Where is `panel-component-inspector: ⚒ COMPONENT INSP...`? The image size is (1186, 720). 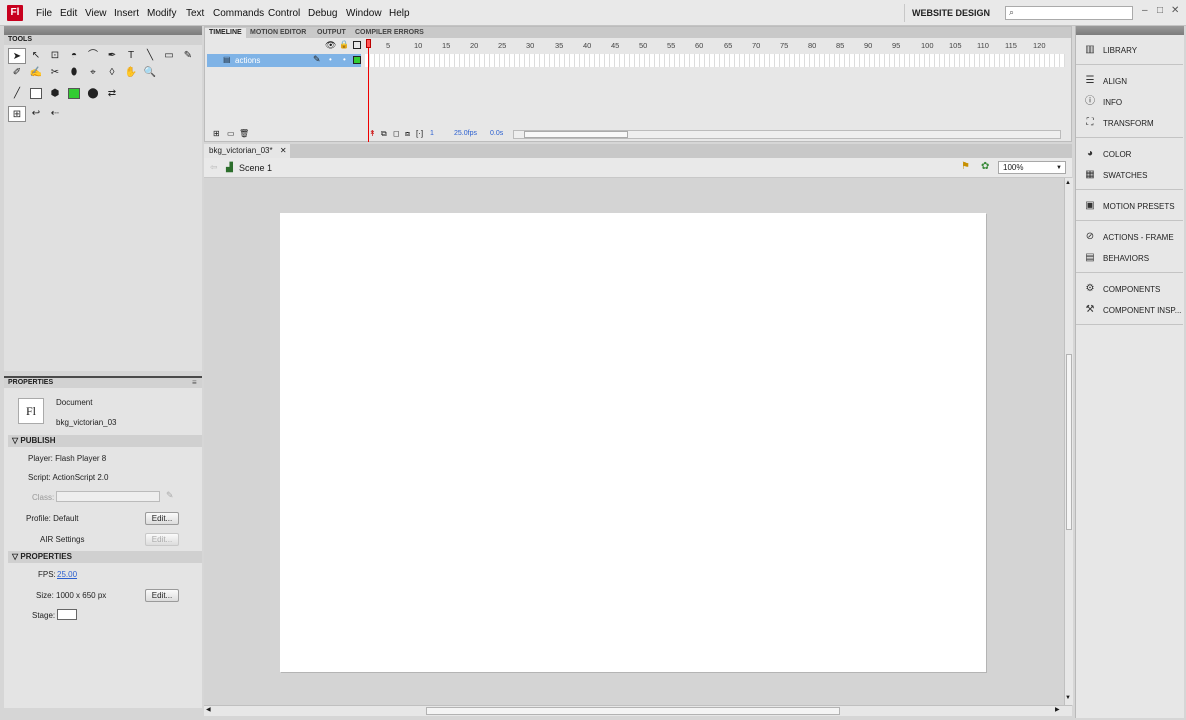 panel-component-inspector: ⚒ COMPONENT INSP... is located at coordinates (1129, 310).